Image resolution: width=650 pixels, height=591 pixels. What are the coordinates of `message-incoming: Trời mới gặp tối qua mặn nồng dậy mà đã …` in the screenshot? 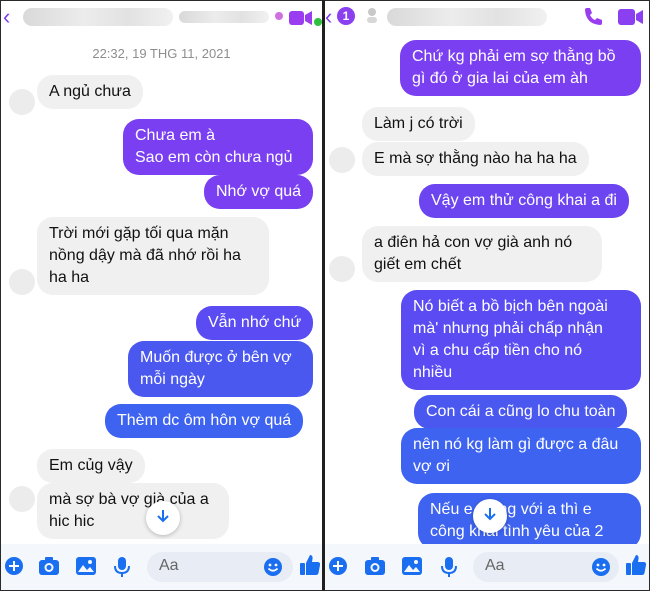 It's located at (153, 256).